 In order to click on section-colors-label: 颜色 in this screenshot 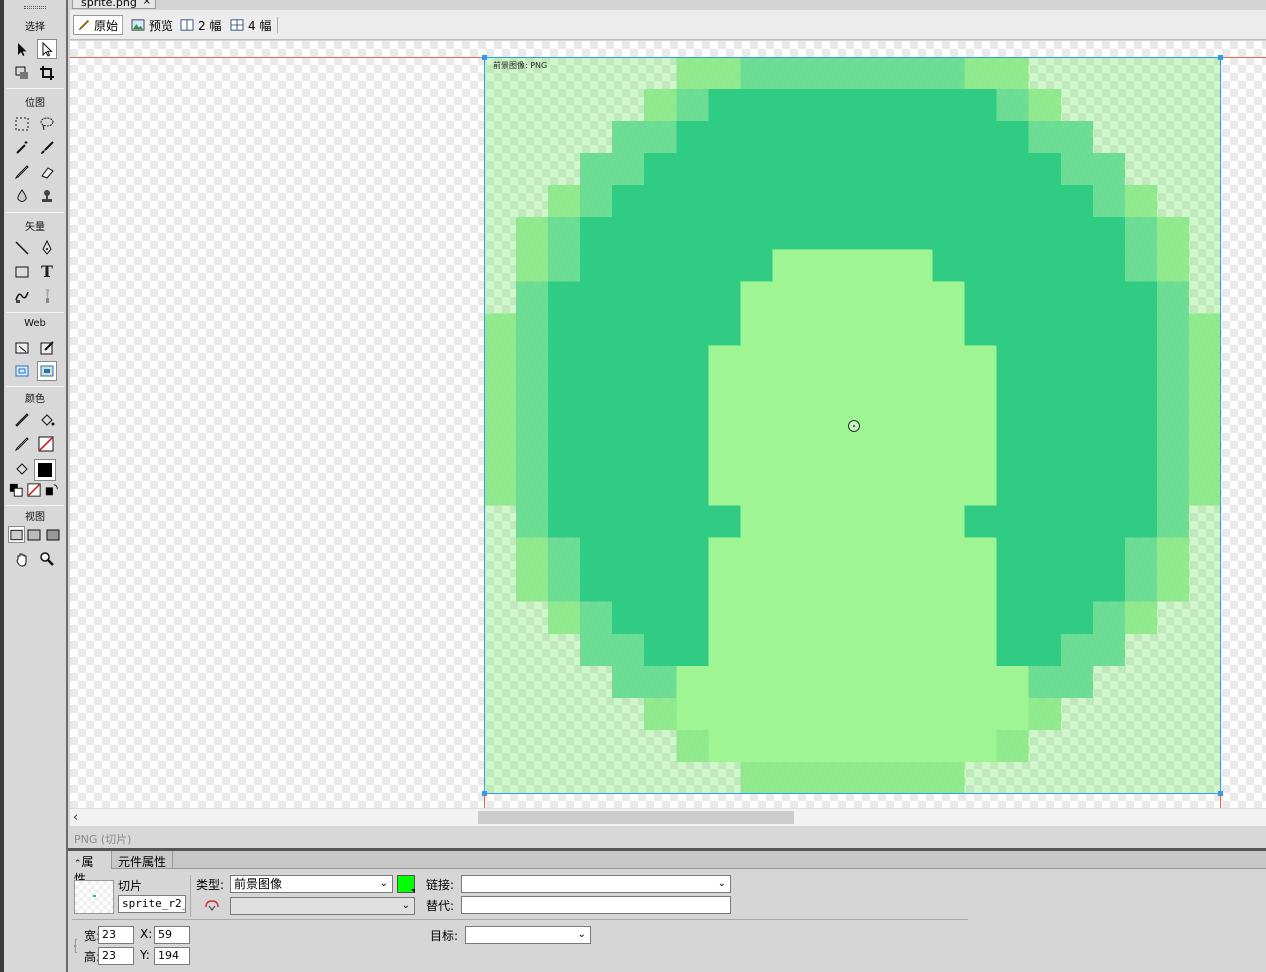, I will do `click(35, 399)`.